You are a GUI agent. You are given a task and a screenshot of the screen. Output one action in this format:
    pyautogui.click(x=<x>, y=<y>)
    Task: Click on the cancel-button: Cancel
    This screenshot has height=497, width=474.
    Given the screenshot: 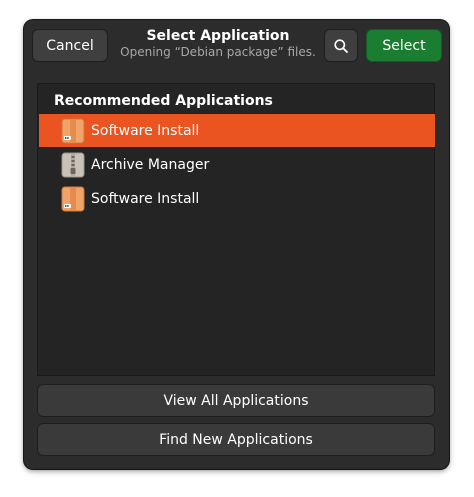 What is the action you would take?
    pyautogui.click(x=70, y=45)
    